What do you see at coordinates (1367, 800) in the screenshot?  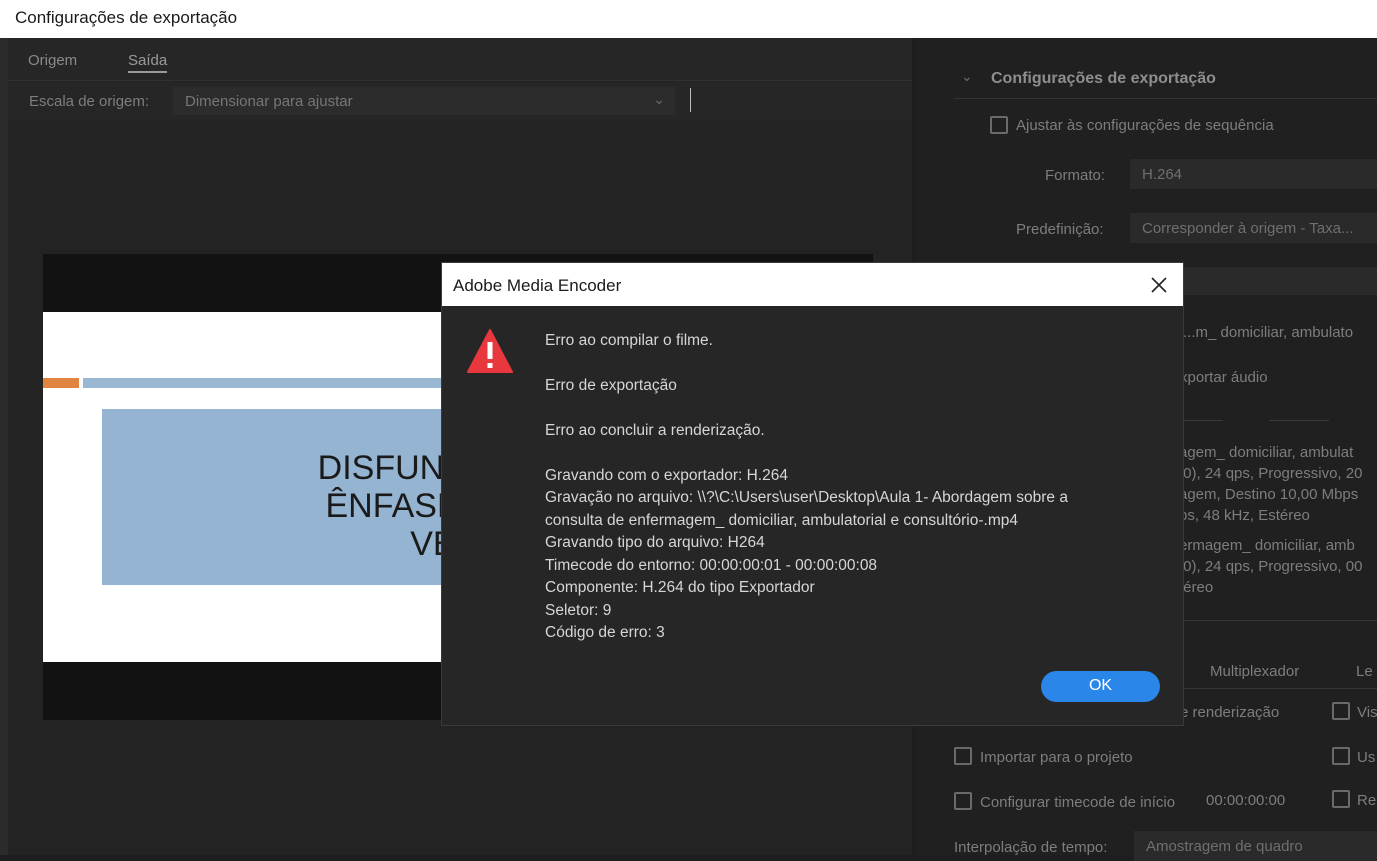 I see `re-label: Re` at bounding box center [1367, 800].